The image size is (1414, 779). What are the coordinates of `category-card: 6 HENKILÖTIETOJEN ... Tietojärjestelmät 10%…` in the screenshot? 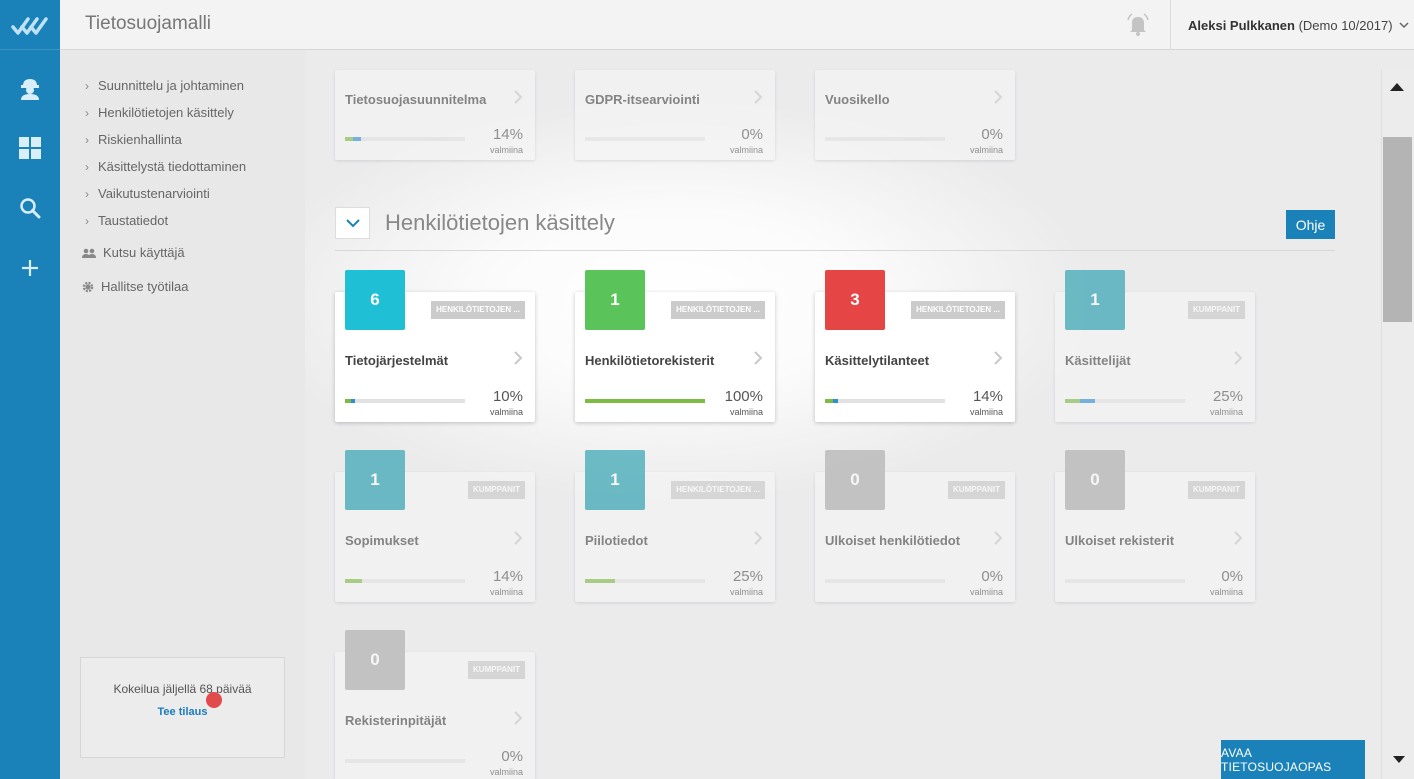 It's located at (435, 346).